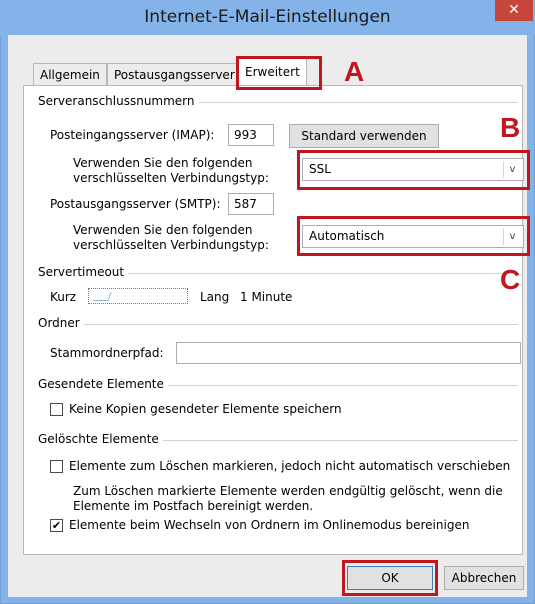 Image resolution: width=535 pixels, height=604 pixels. Describe the element at coordinates (171, 245) in the screenshot. I see `smtp-encryption-label-line2: verschlüsselten Verbindungstyp:` at that location.